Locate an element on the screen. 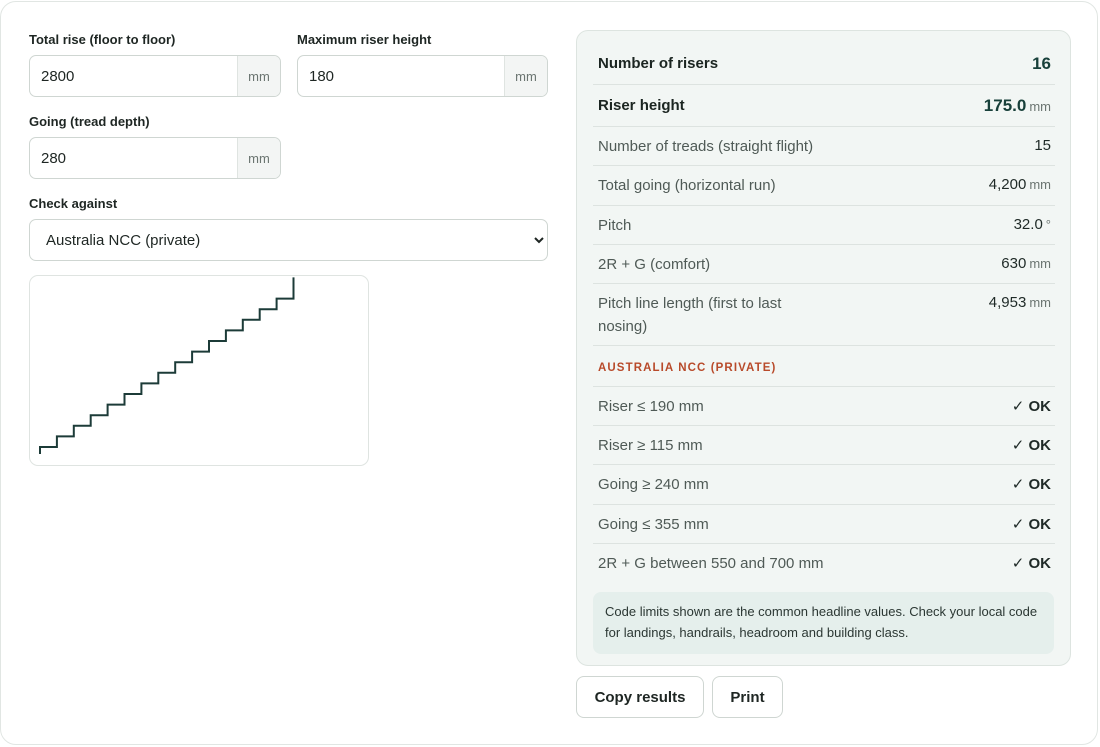 Image resolution: width=1100 pixels, height=747 pixels. total-rise-field: mm is located at coordinates (155, 76).